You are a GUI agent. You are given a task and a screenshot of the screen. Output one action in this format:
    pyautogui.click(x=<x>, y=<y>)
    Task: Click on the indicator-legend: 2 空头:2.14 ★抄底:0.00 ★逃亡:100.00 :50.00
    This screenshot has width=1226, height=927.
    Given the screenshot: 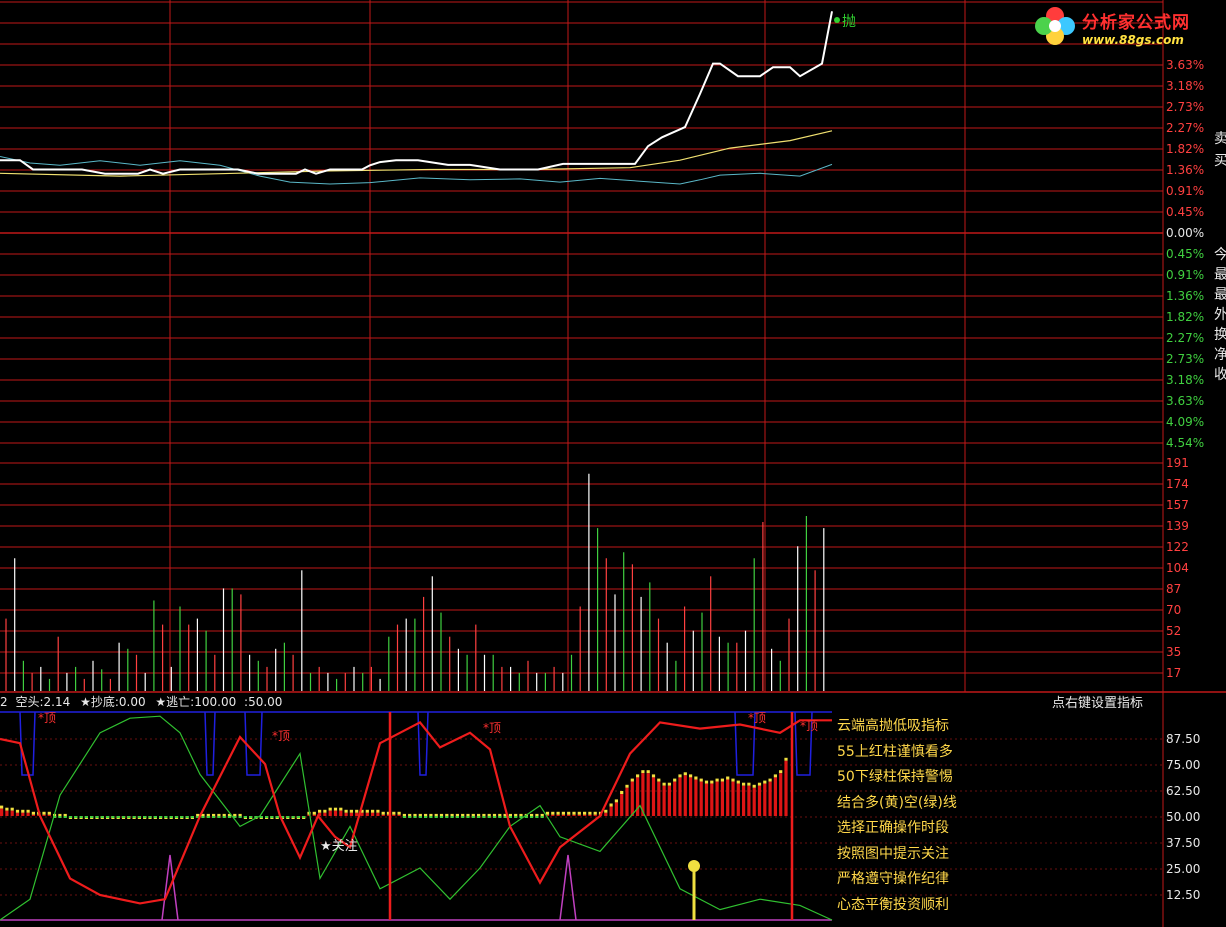 What is the action you would take?
    pyautogui.click(x=141, y=701)
    